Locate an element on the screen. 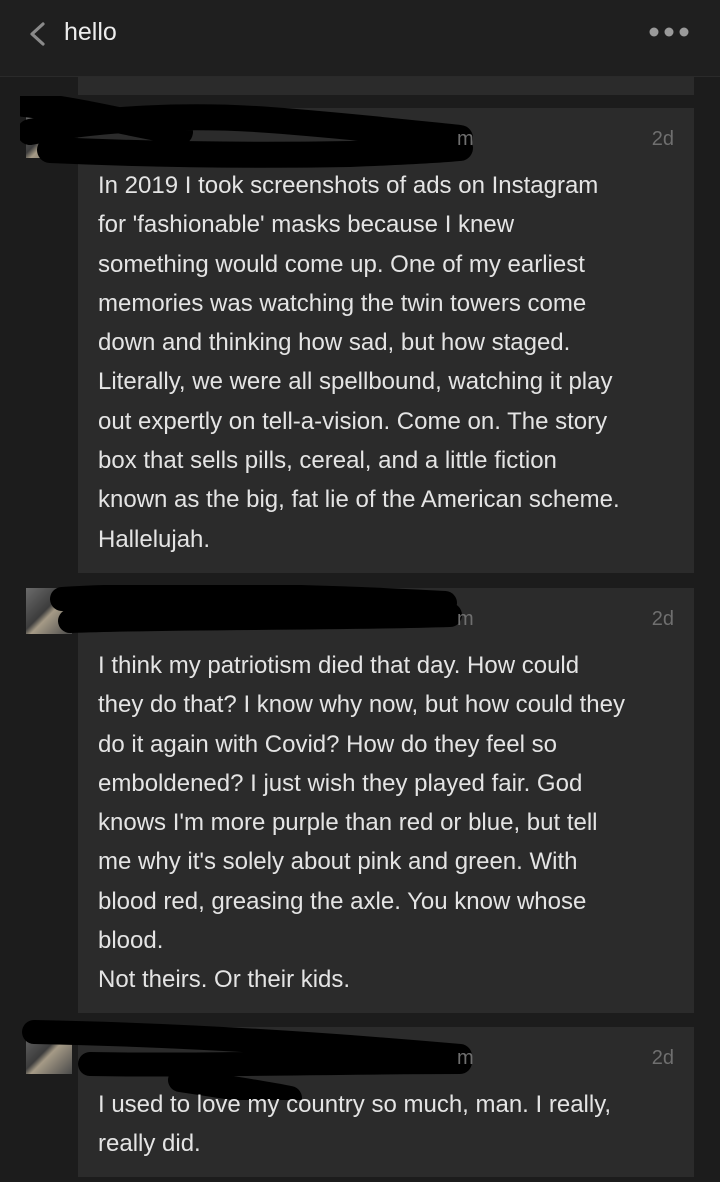  page-title: hello is located at coordinates (90, 32).